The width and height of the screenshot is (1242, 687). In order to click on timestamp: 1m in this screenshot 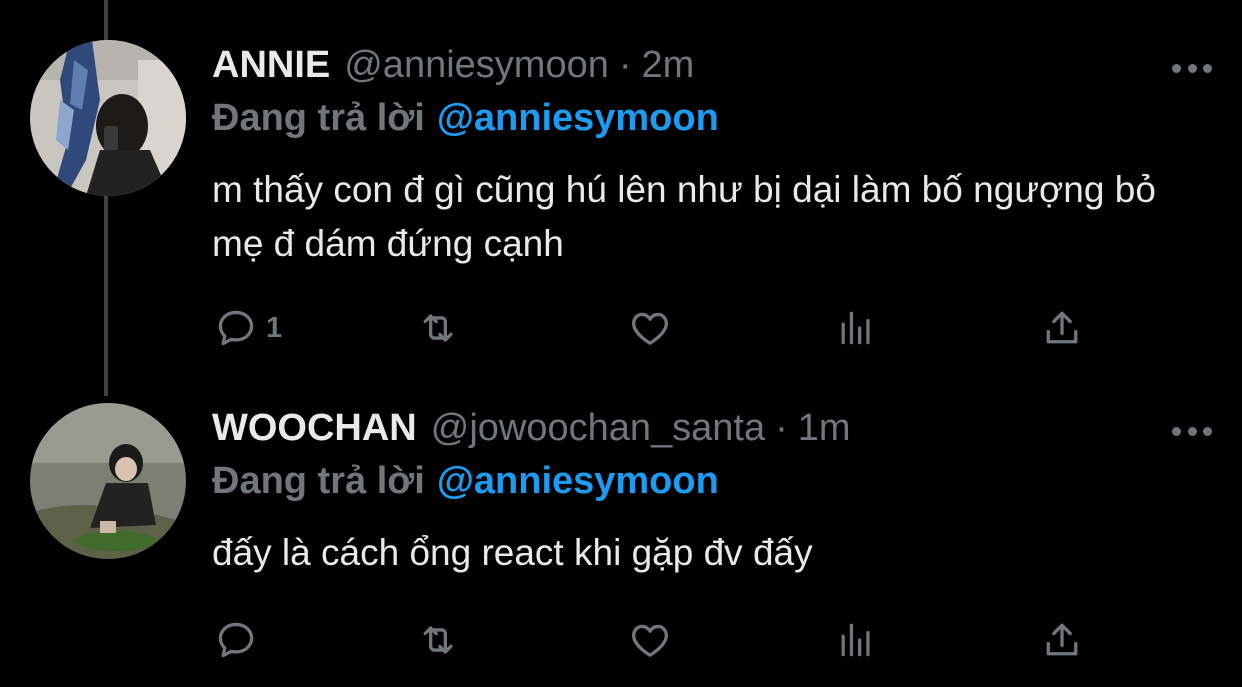, I will do `click(824, 428)`.